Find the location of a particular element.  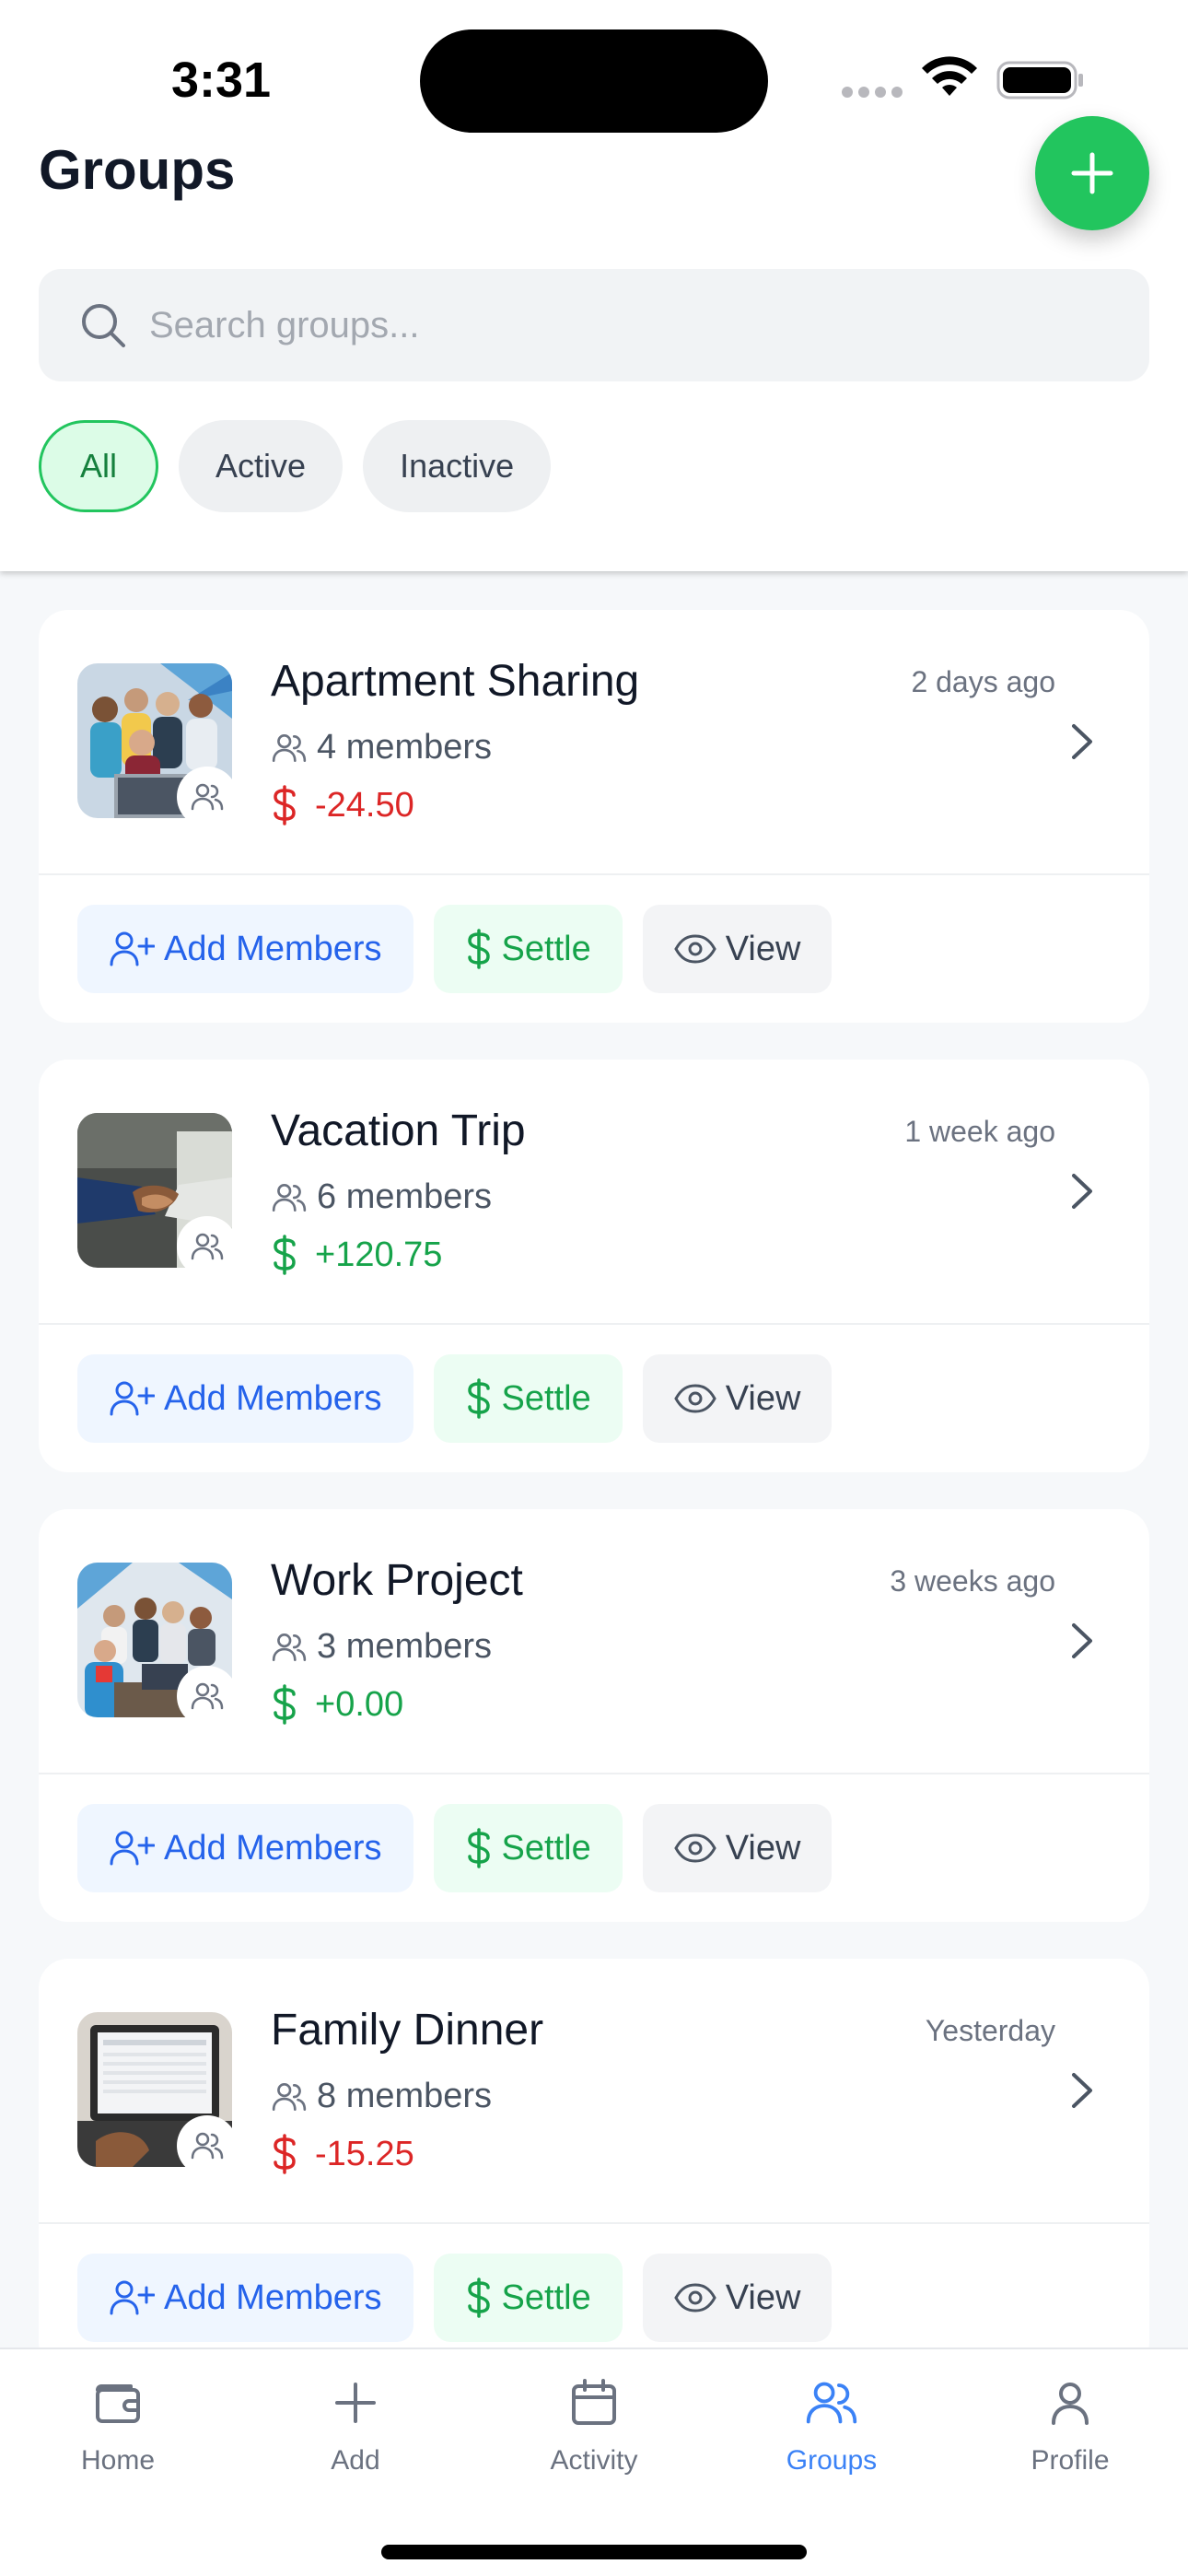

balance-amount: -15.25 is located at coordinates (364, 2153).